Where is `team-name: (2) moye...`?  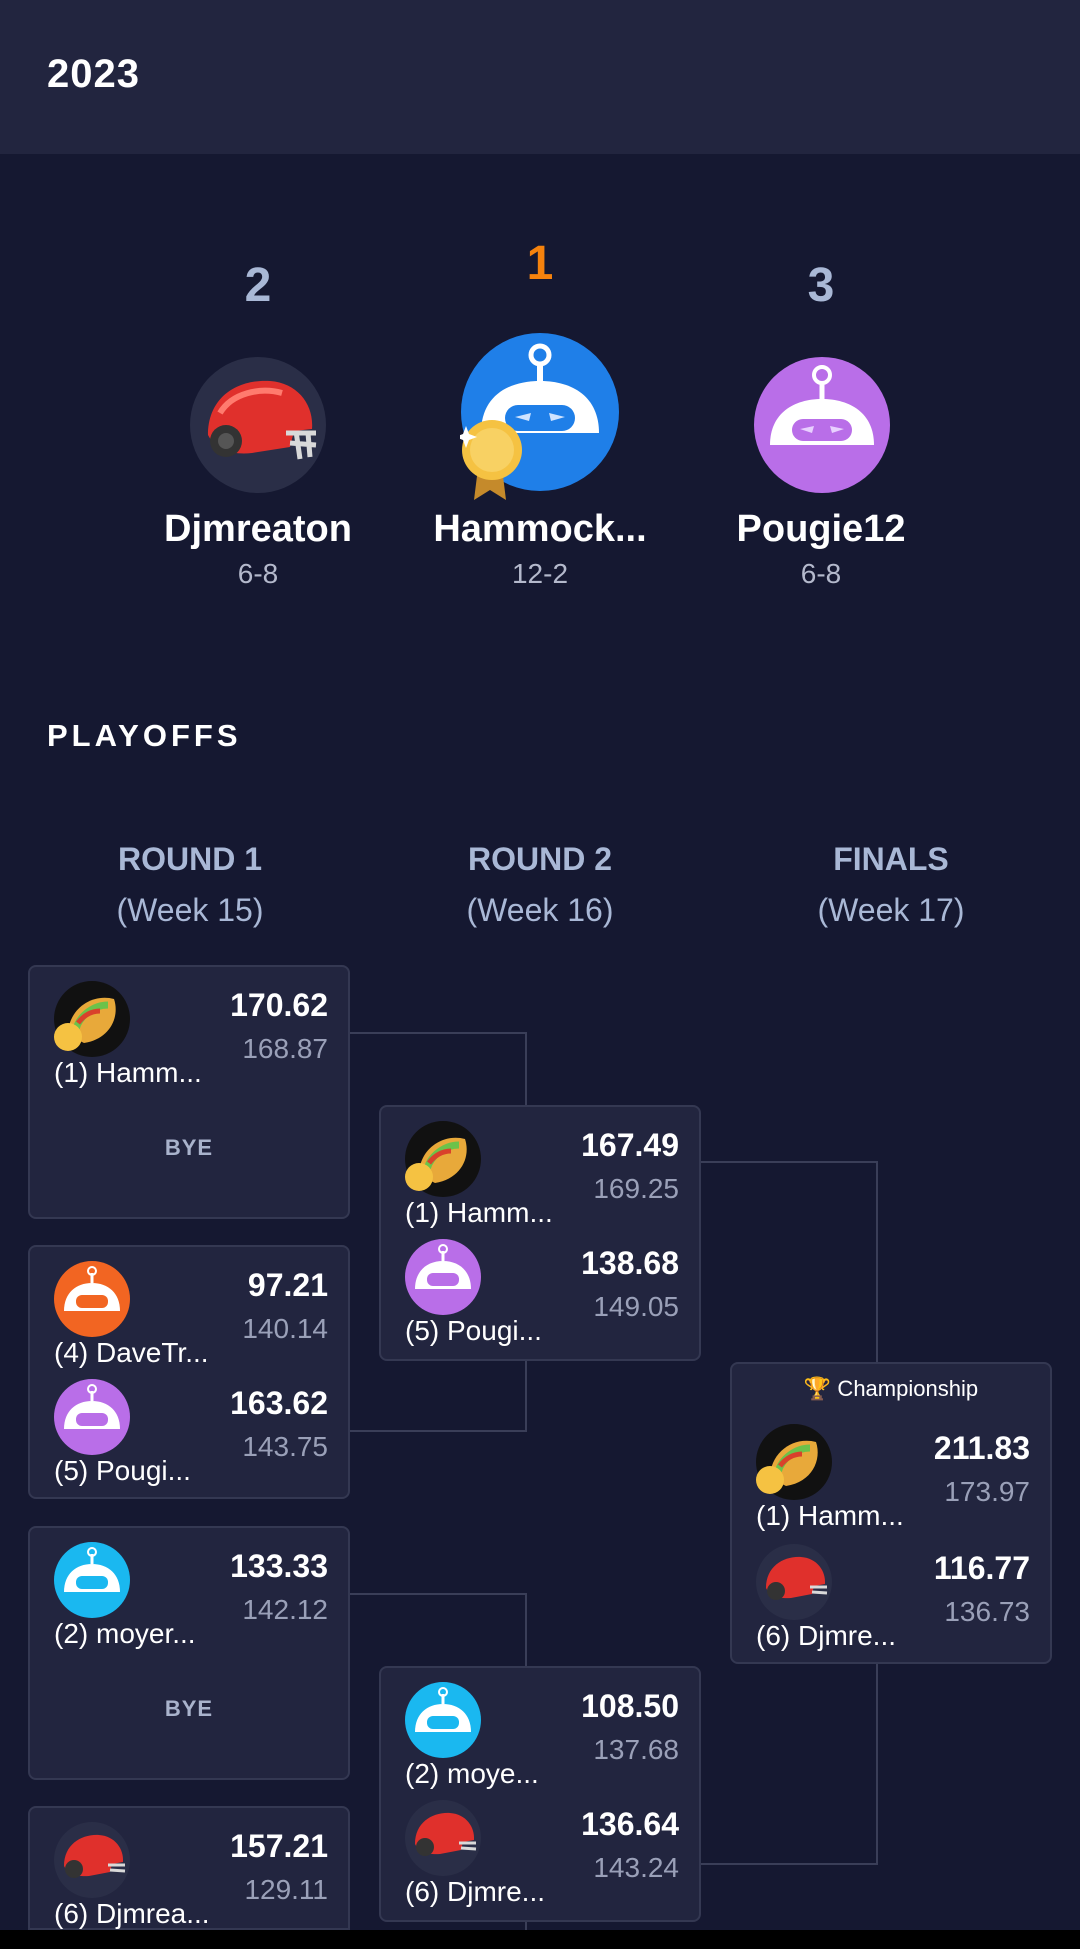 team-name: (2) moye... is located at coordinates (472, 1773).